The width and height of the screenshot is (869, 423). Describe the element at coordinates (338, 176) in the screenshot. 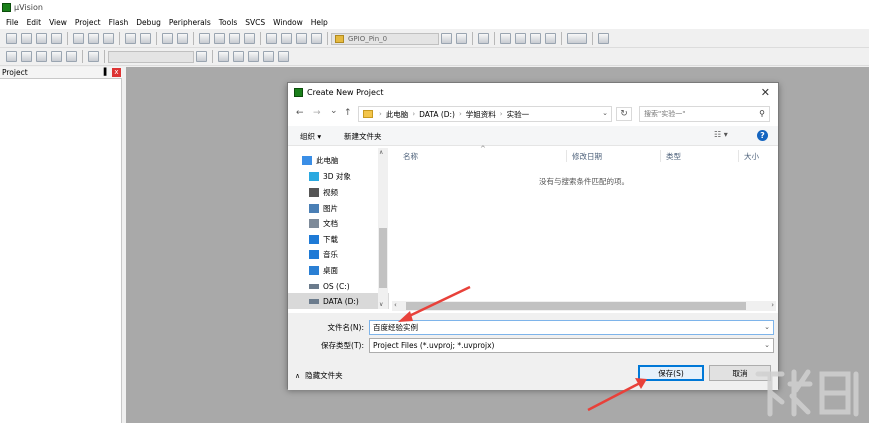

I see `nav-item-3d-objects: 3D 对象` at that location.